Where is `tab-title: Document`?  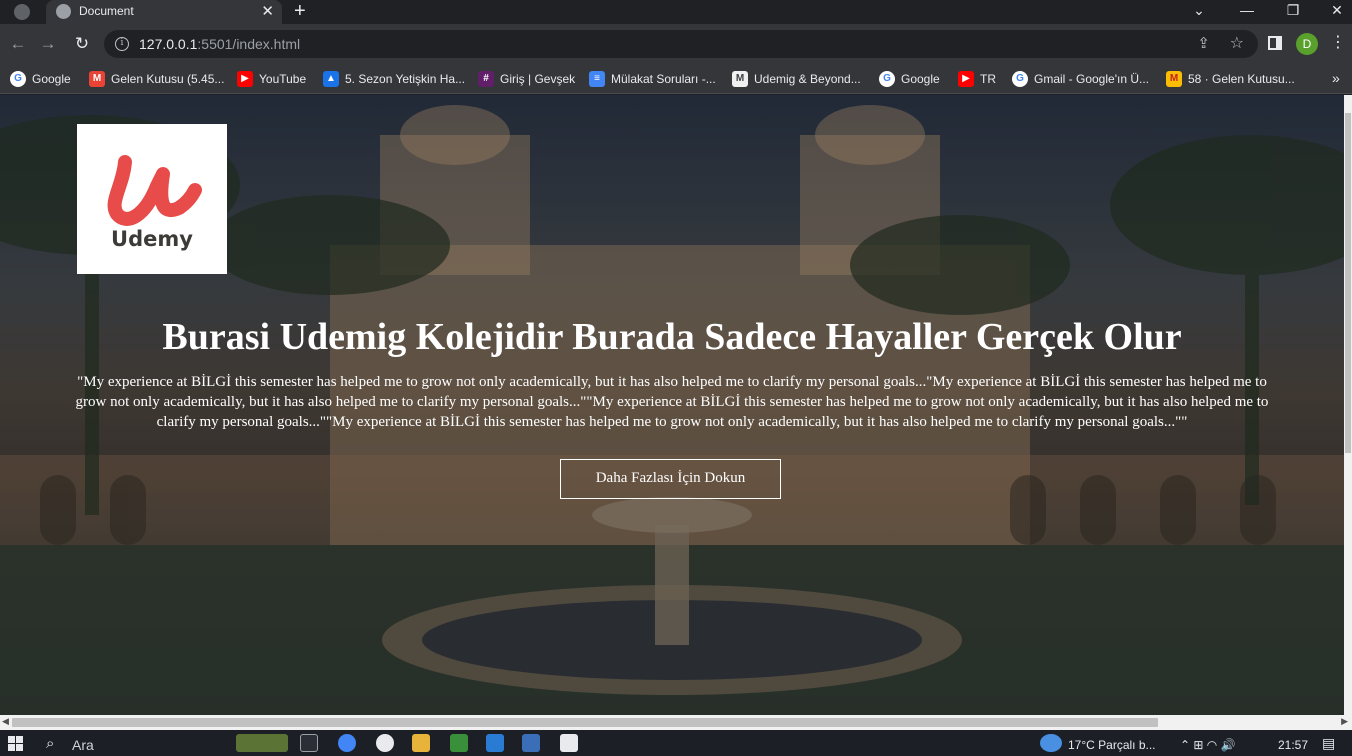
tab-title: Document is located at coordinates (106, 11).